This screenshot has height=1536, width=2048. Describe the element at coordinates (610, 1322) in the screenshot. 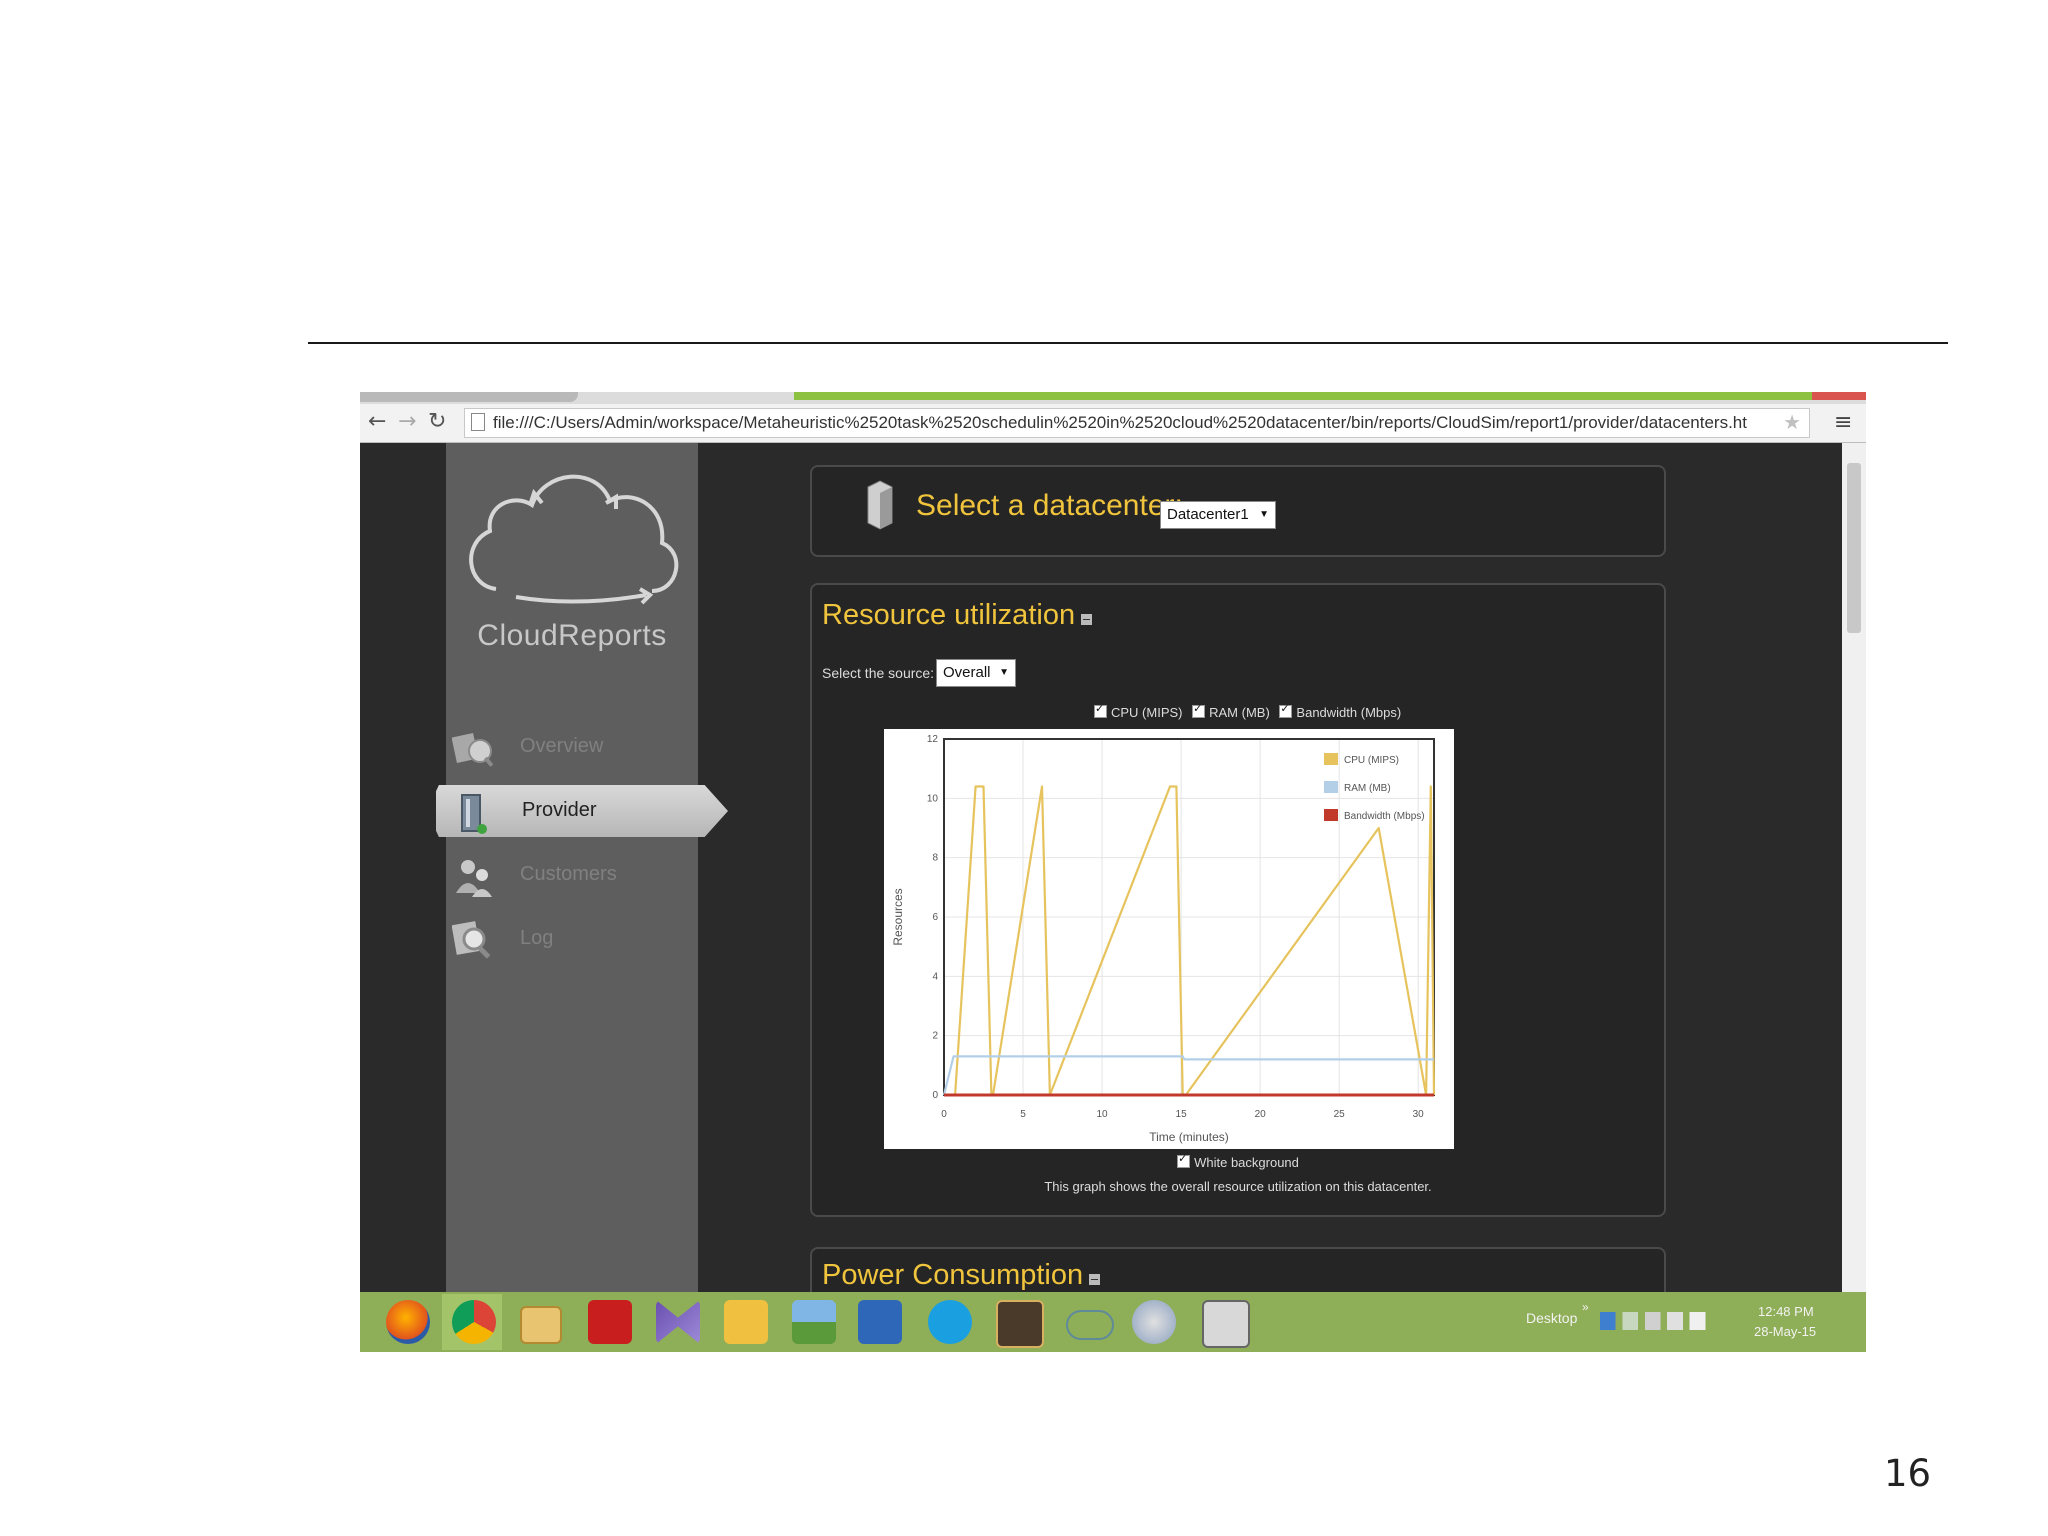

I see `pdf-reader-icon` at that location.